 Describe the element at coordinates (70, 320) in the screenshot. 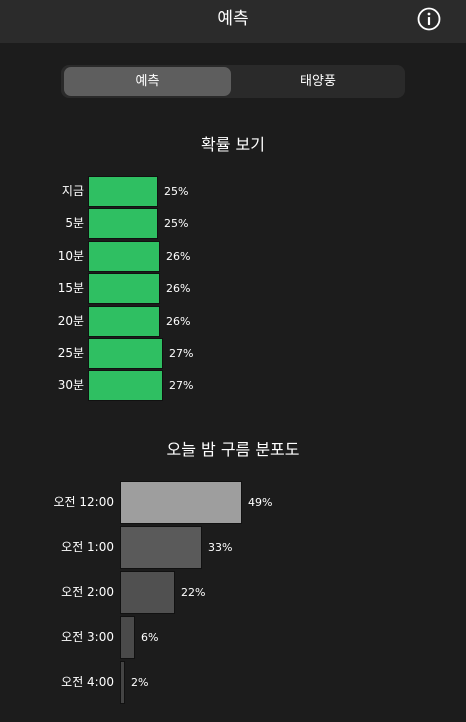

I see `probability-row-label: 20분` at that location.